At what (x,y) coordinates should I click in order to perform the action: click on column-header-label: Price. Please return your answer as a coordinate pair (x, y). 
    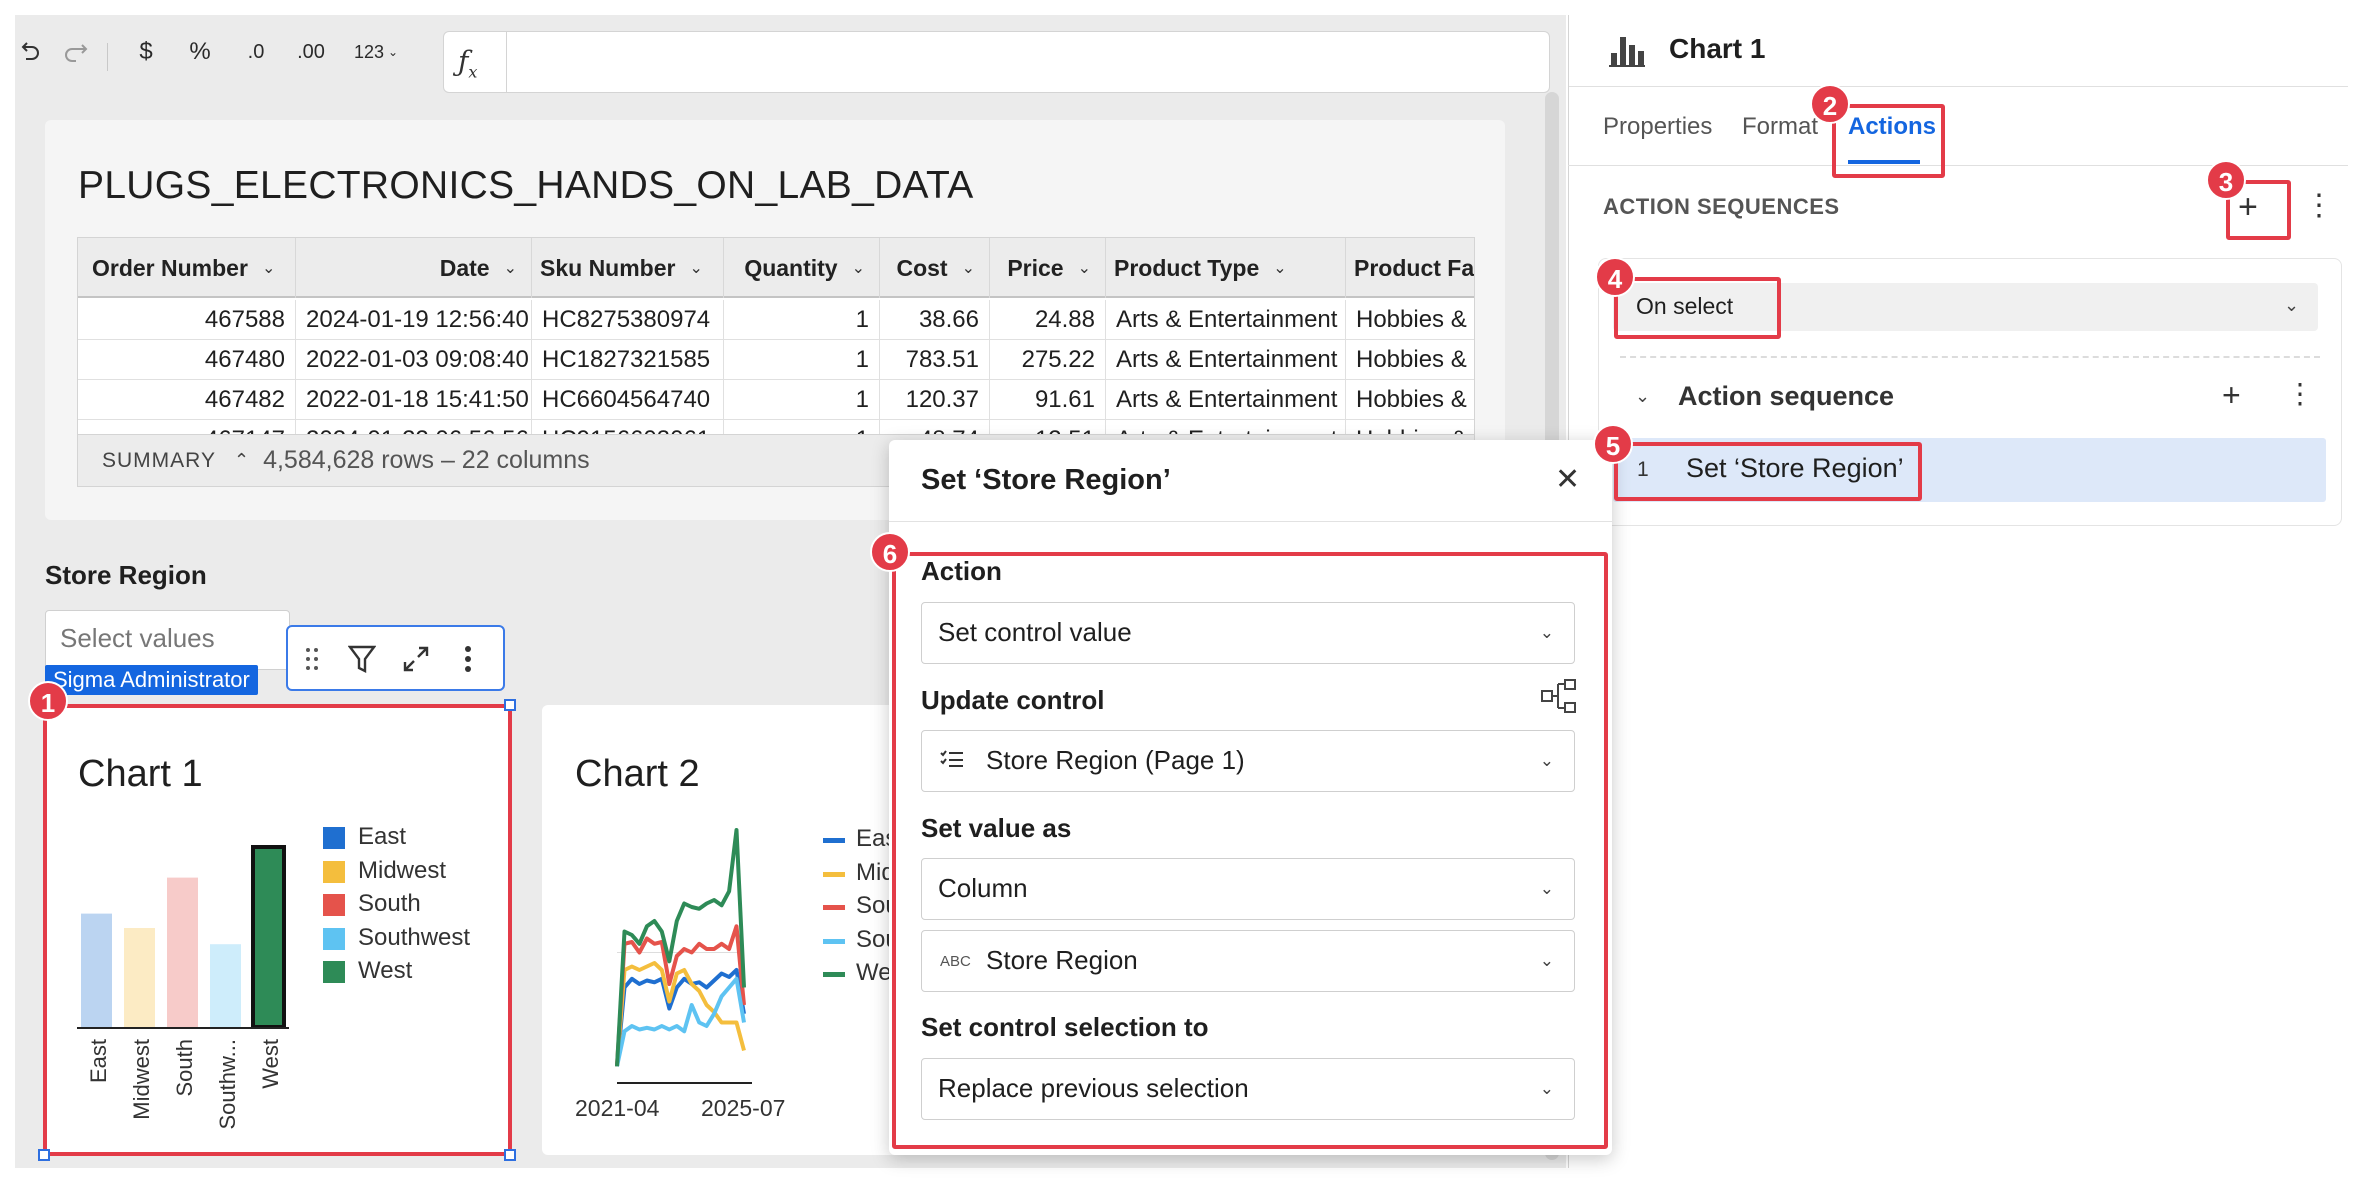
    Looking at the image, I should click on (1035, 267).